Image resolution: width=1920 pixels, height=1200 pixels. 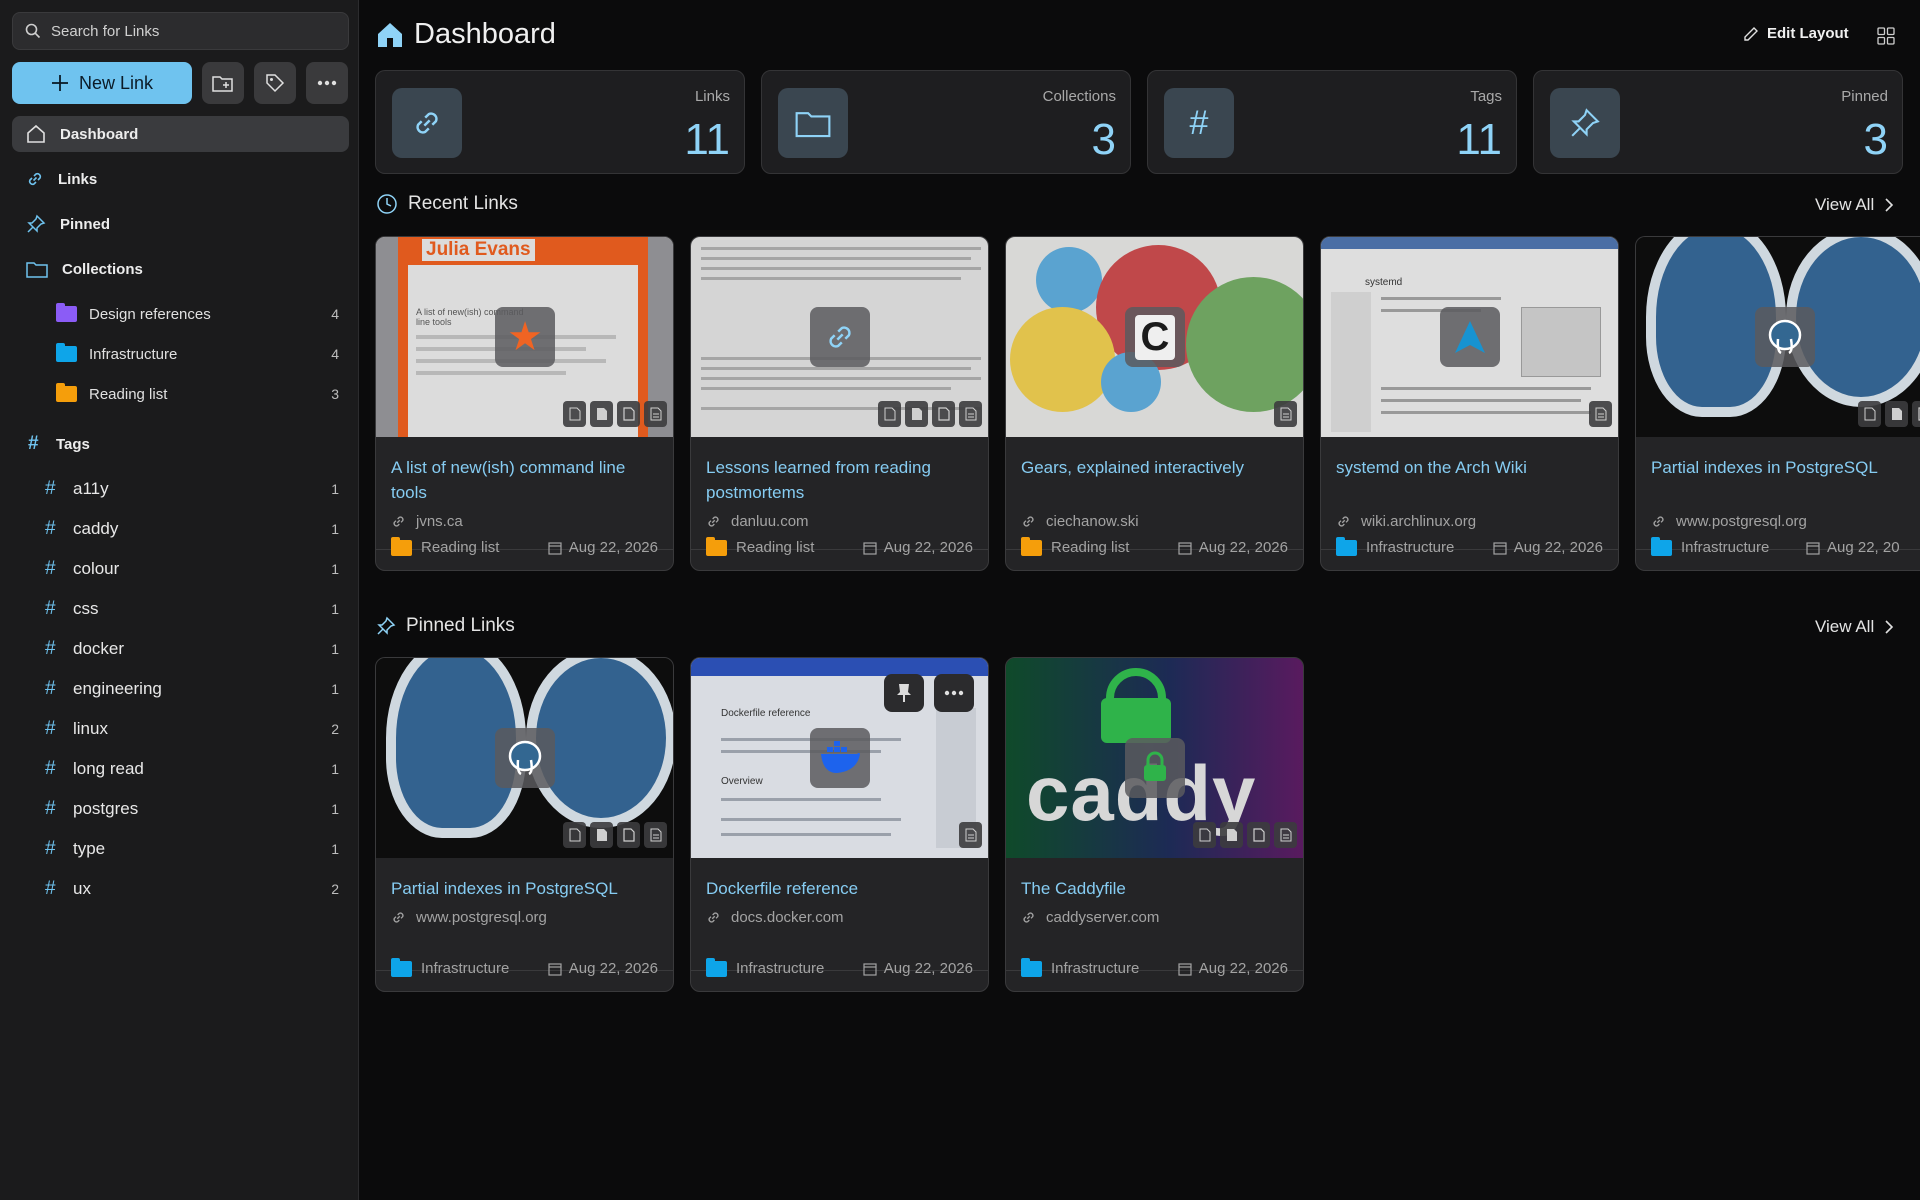 What do you see at coordinates (787, 917) in the screenshot?
I see `domain-text: docs.docker.com` at bounding box center [787, 917].